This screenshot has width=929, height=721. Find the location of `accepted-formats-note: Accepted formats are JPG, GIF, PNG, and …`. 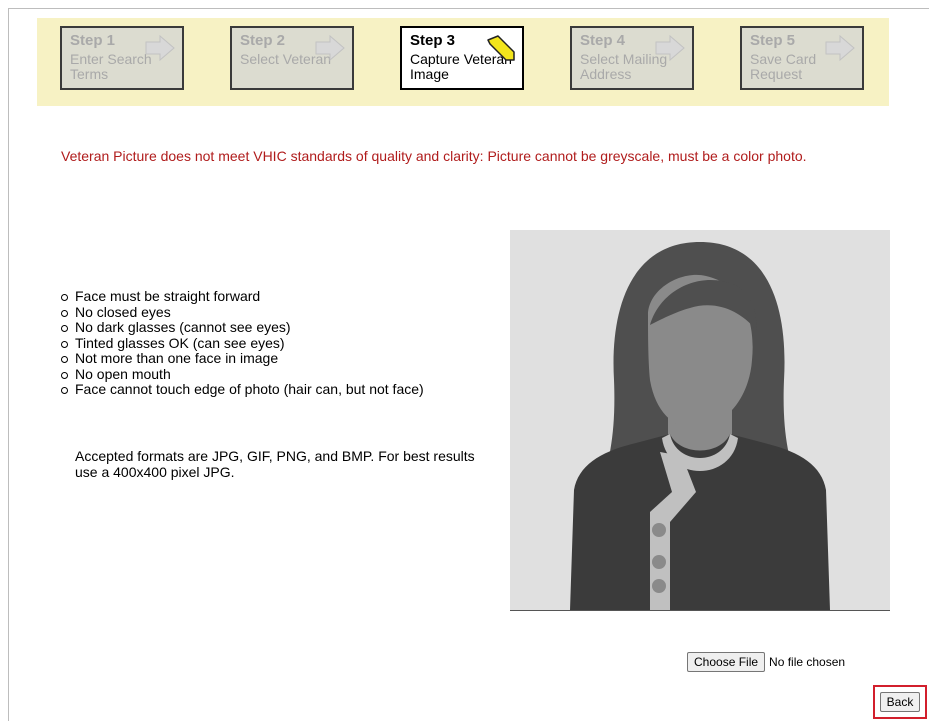

accepted-formats-note: Accepted formats are JPG, GIF, PNG, and … is located at coordinates (275, 464).